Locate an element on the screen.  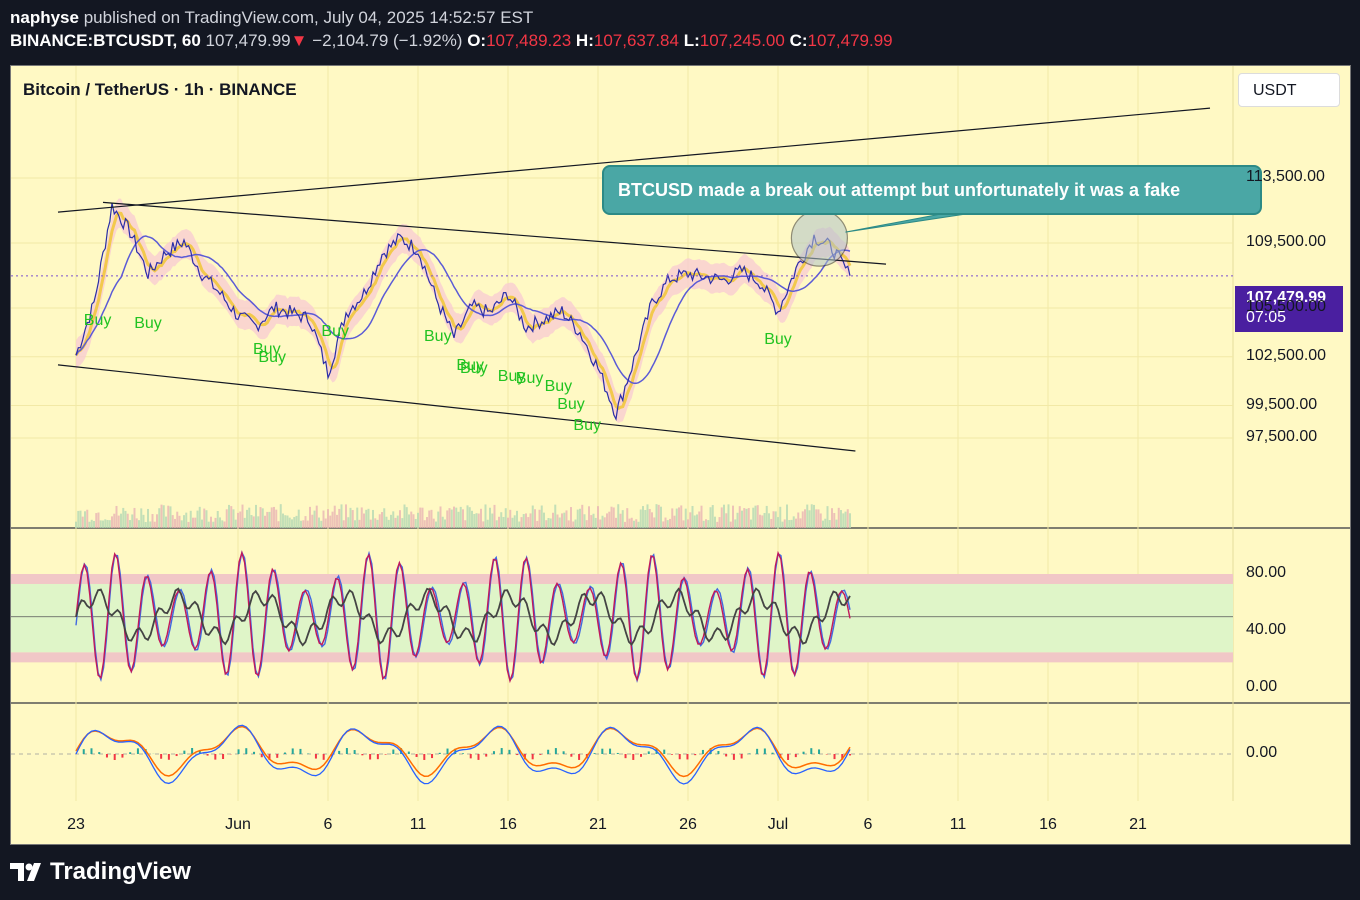
close-value: 107,479.99 is located at coordinates (850, 40).